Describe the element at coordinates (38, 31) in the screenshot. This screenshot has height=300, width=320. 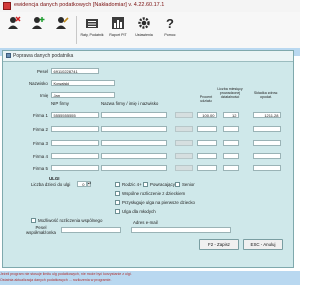
I see `toolbar-button-add-user` at that location.